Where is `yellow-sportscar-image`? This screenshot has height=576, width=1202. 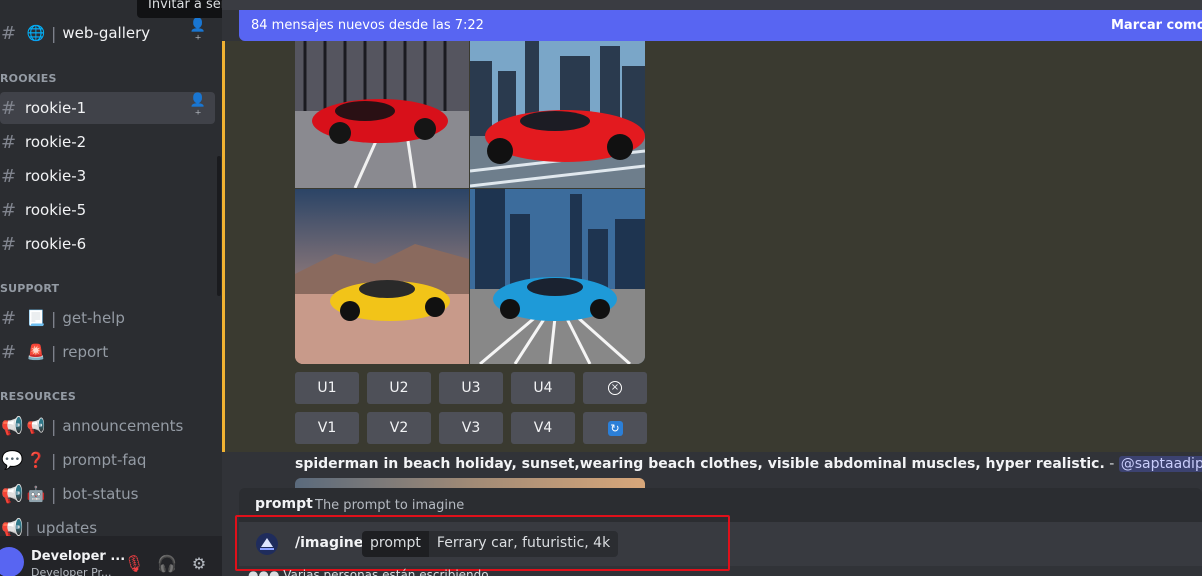 yellow-sportscar-image is located at coordinates (382, 276).